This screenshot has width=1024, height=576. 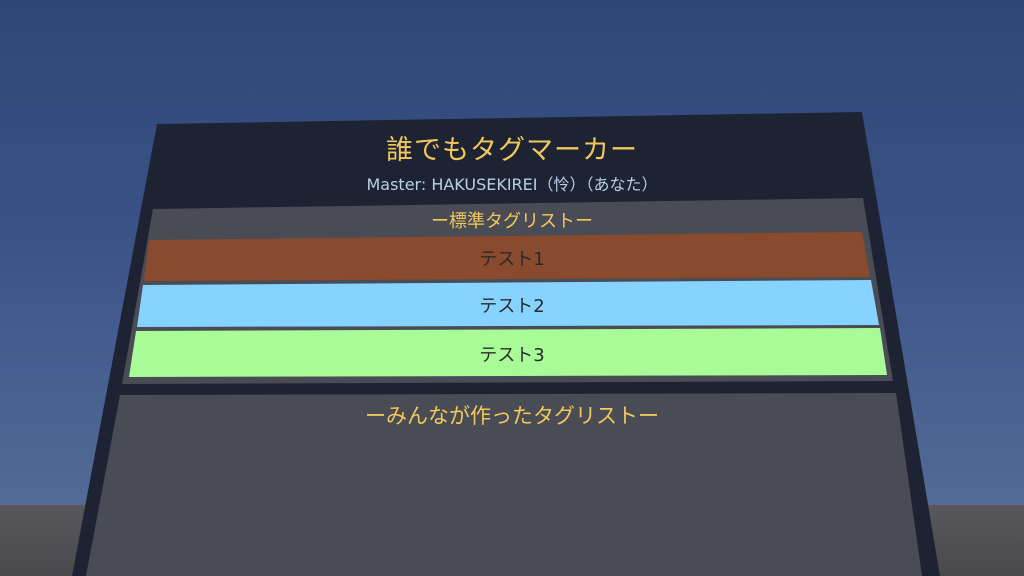 What do you see at coordinates (512, 259) in the screenshot?
I see `tag-label-test1: テスト1` at bounding box center [512, 259].